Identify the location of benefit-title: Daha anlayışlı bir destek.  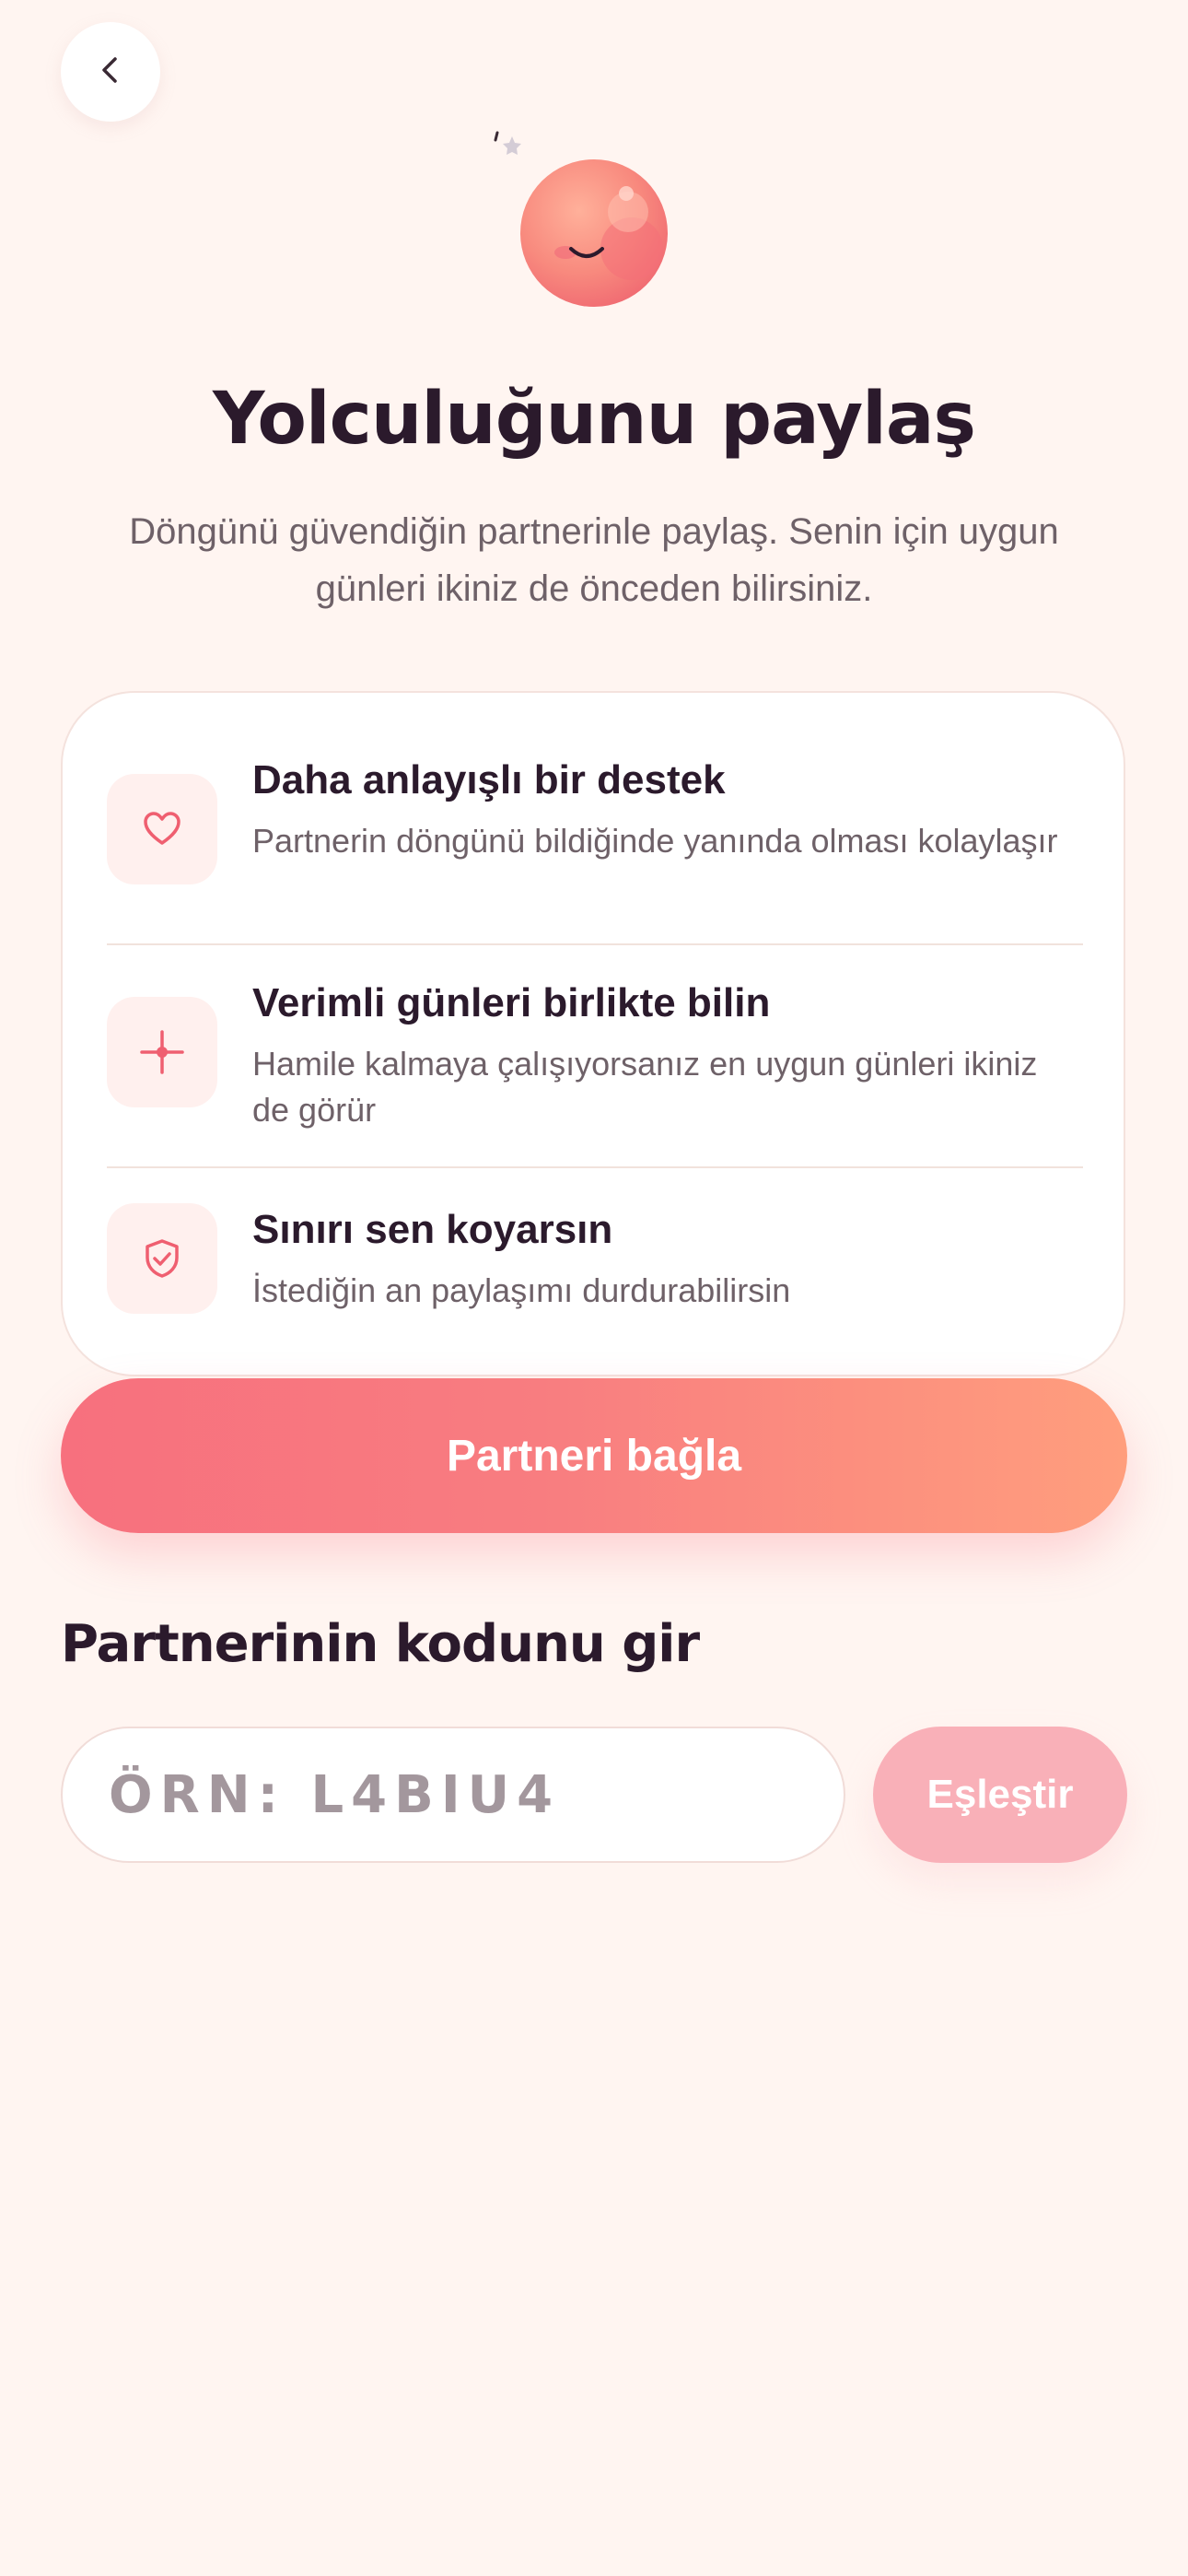
(489, 779).